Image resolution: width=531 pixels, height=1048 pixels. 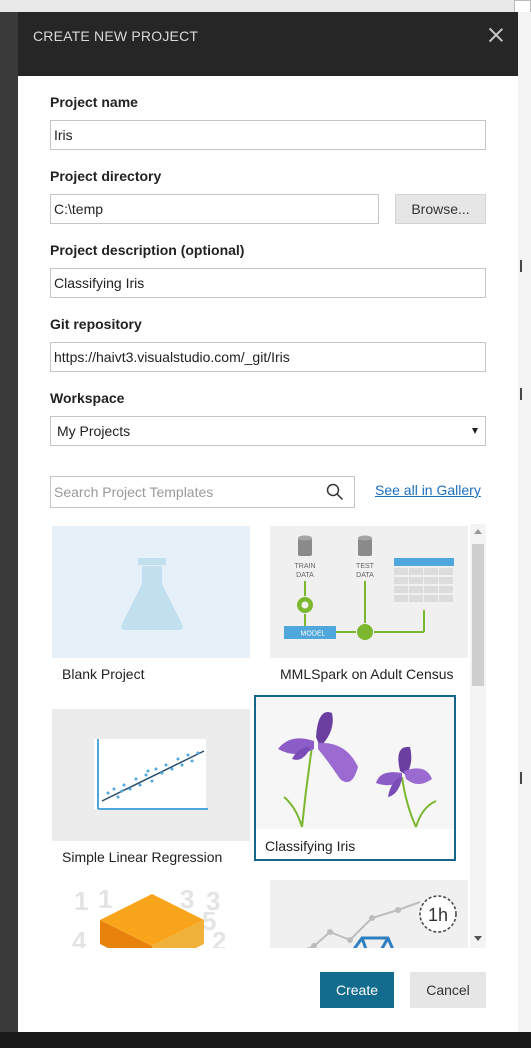 I want to click on train-data-text: DATA, so click(x=305, y=575).